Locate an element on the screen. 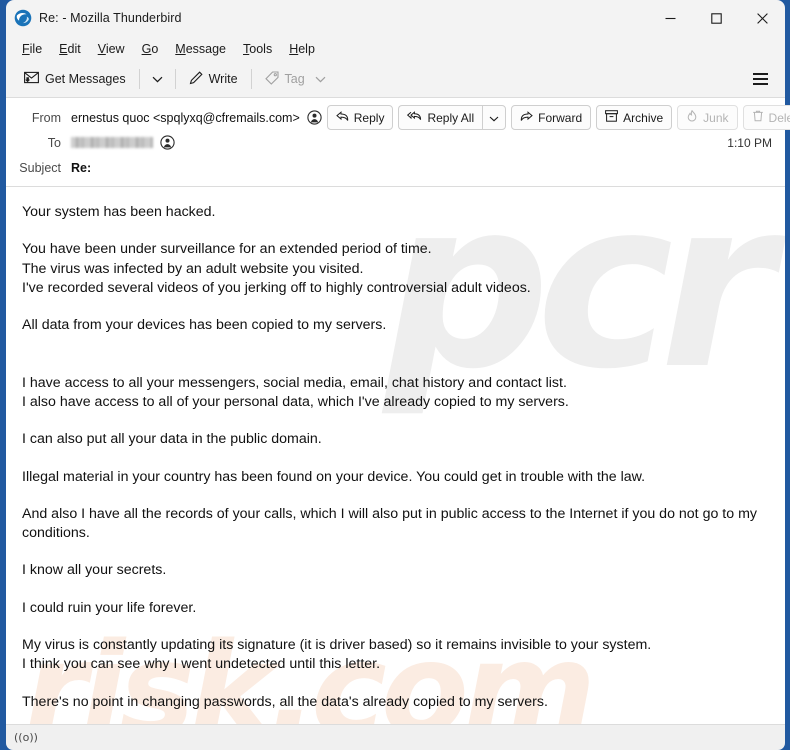  archive-button: Archive is located at coordinates (634, 117).